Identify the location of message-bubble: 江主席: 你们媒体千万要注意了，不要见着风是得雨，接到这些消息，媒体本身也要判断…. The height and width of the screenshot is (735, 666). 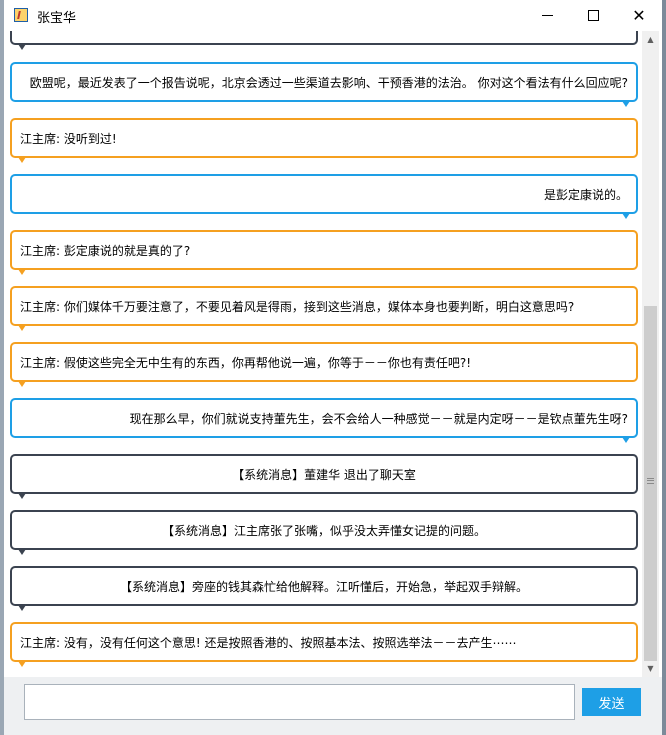
(324, 308).